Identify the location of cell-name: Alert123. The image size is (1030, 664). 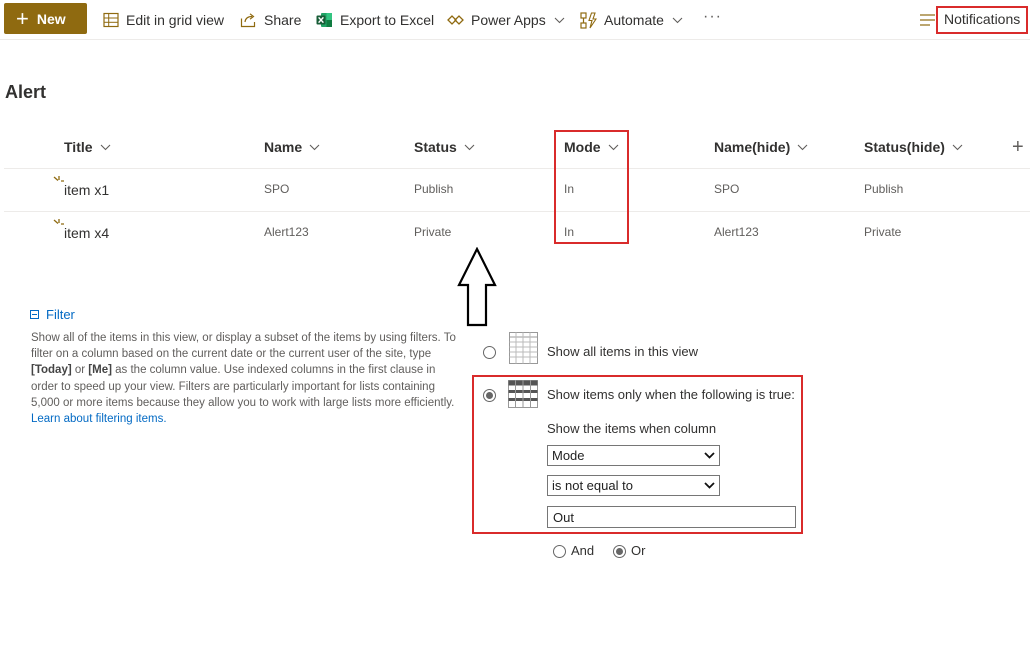
(286, 232).